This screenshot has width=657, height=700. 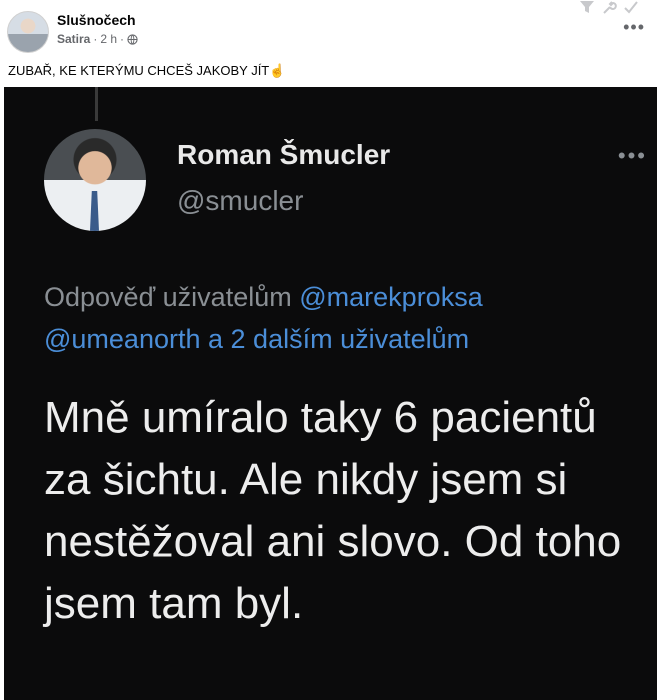 I want to click on post-meta: Satira · 2 h ·, so click(x=97, y=39).